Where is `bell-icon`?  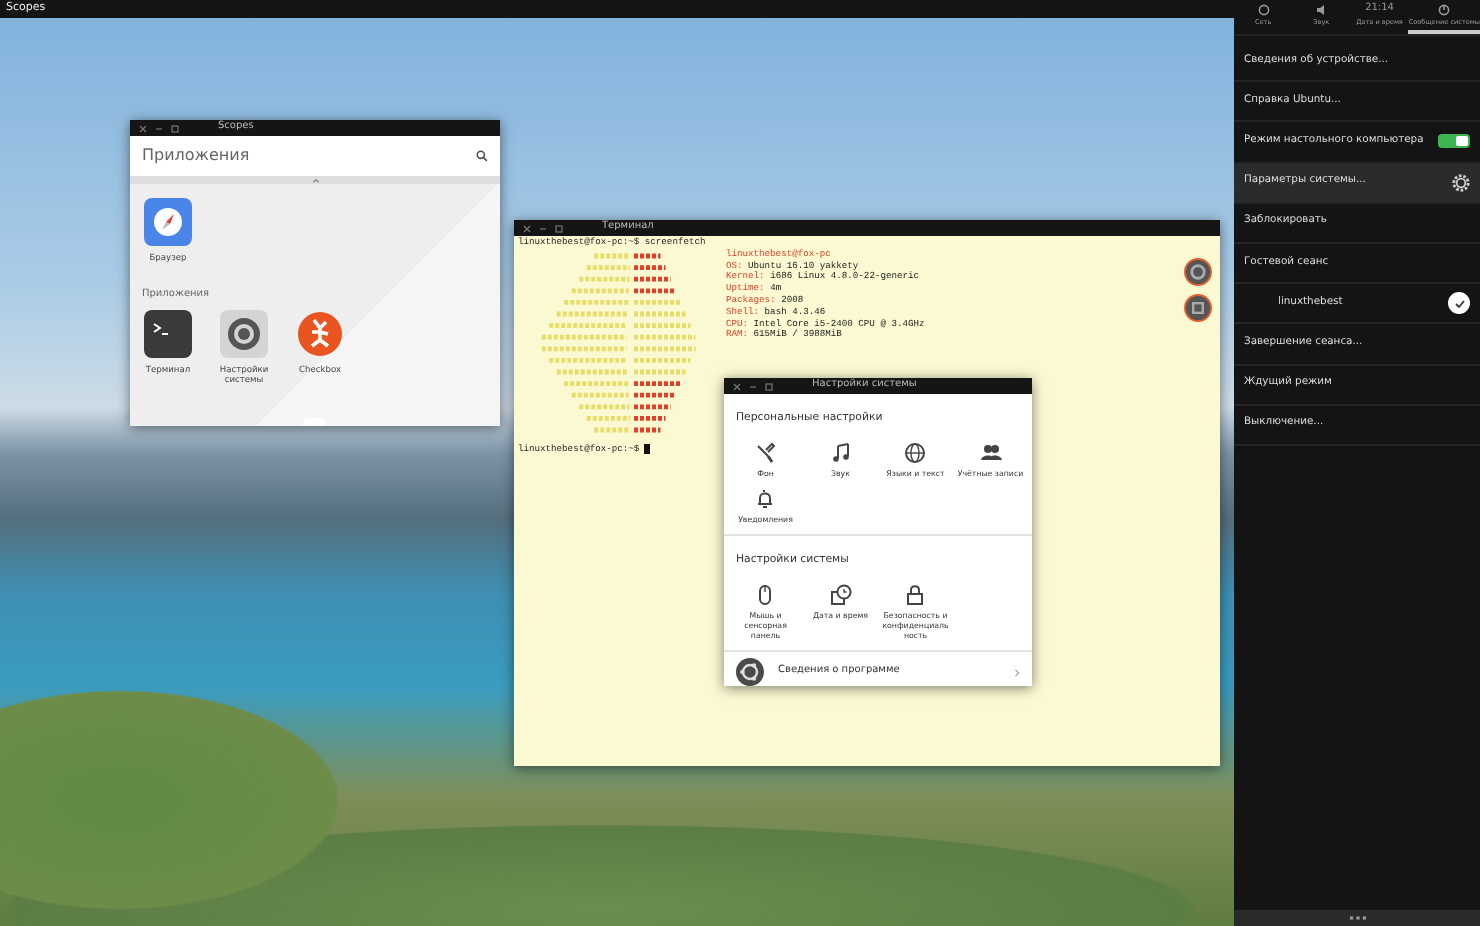 bell-icon is located at coordinates (765, 498).